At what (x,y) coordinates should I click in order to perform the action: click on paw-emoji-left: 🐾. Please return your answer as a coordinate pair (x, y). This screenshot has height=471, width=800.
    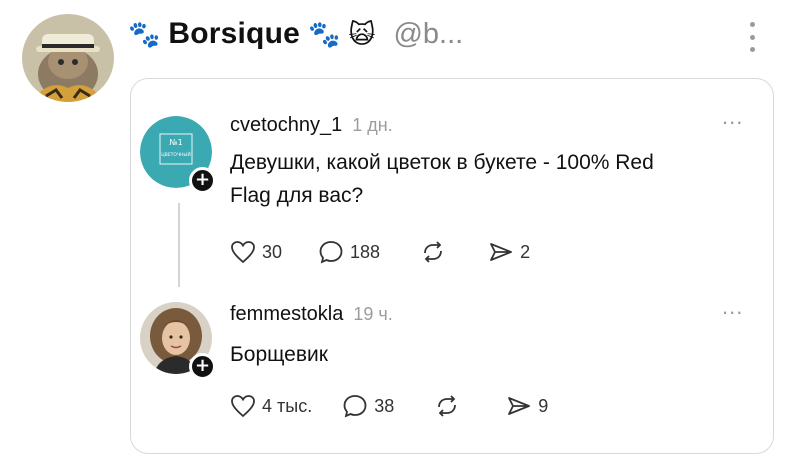
    Looking at the image, I should click on (144, 33).